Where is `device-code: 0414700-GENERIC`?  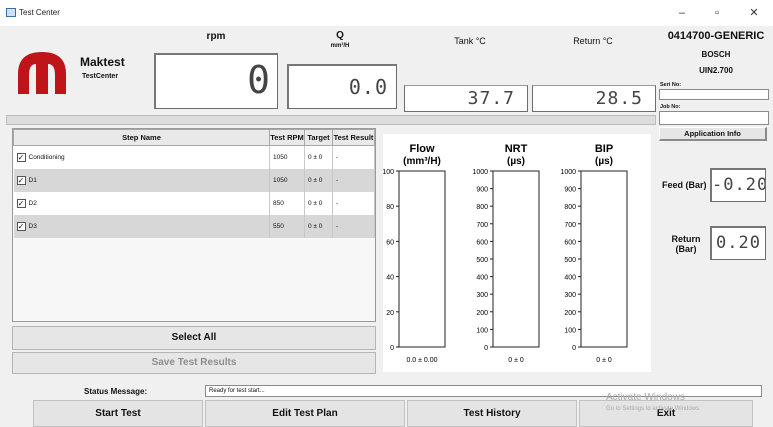
device-code: 0414700-GENERIC is located at coordinates (716, 36).